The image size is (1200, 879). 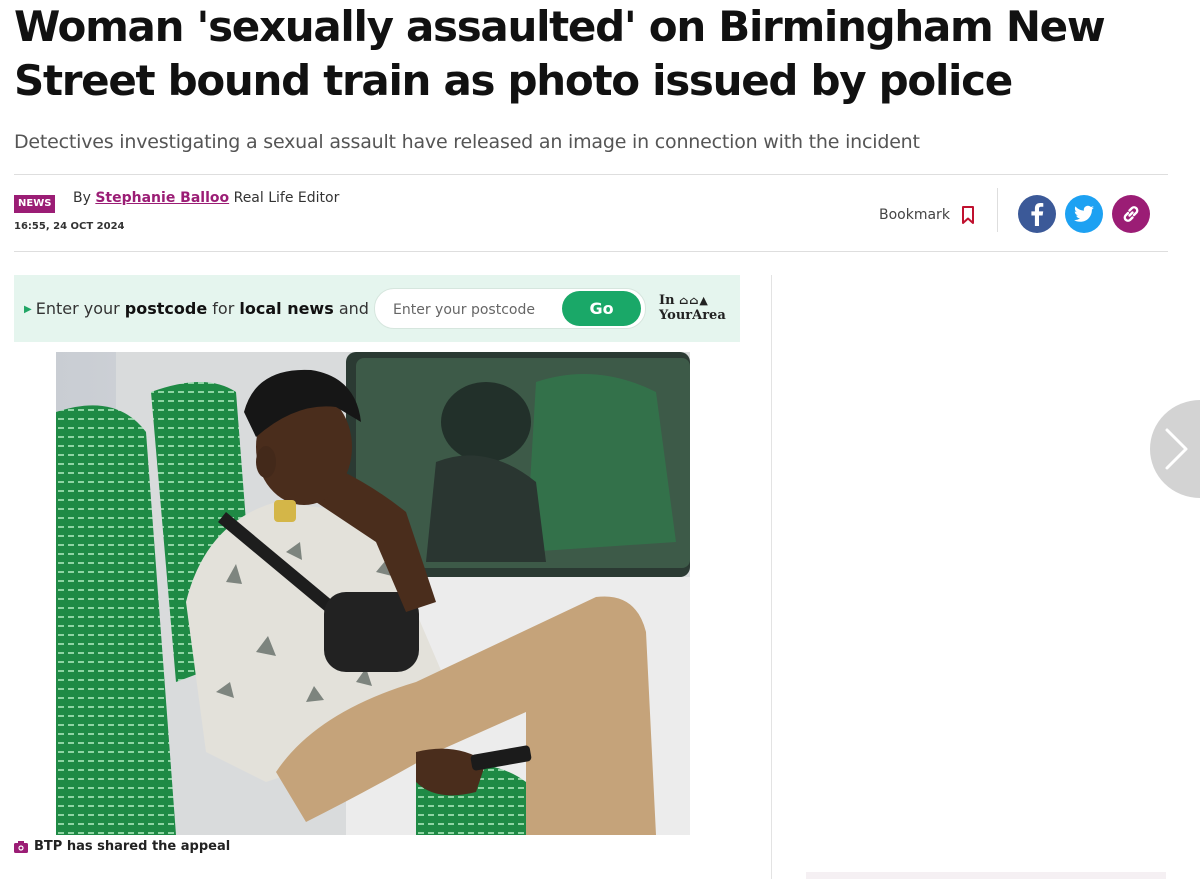 What do you see at coordinates (667, 300) in the screenshot?
I see `logo-text: In` at bounding box center [667, 300].